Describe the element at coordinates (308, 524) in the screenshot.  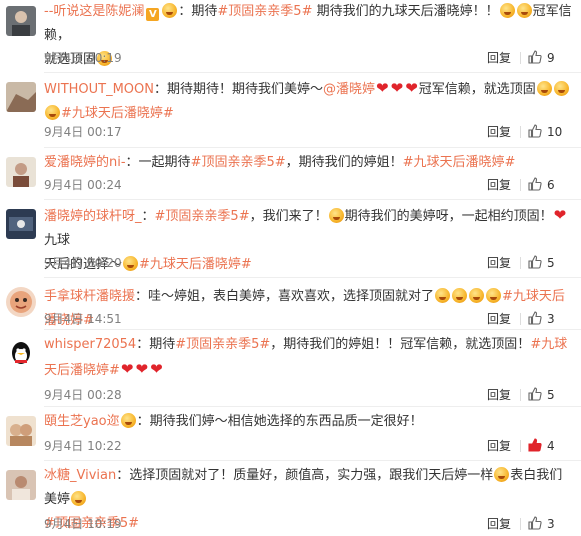
I see `comment-meta: 9月4日 10:19 回复 3` at that location.